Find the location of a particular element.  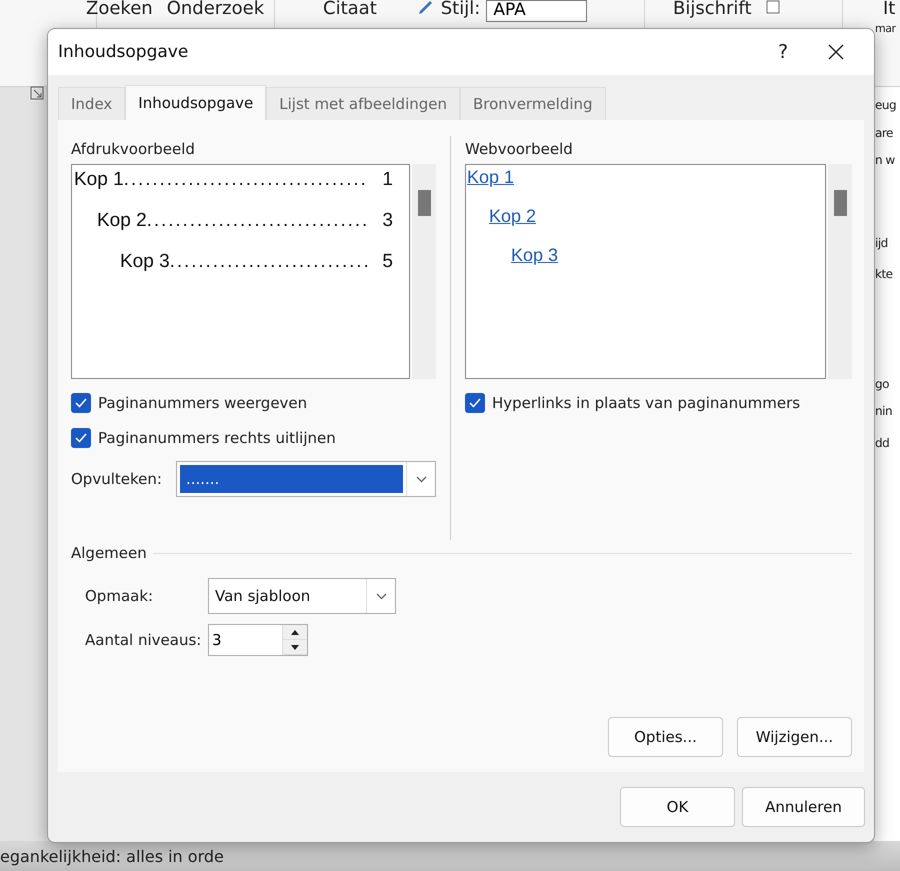

section-label: Webvoorbeeld is located at coordinates (519, 149).